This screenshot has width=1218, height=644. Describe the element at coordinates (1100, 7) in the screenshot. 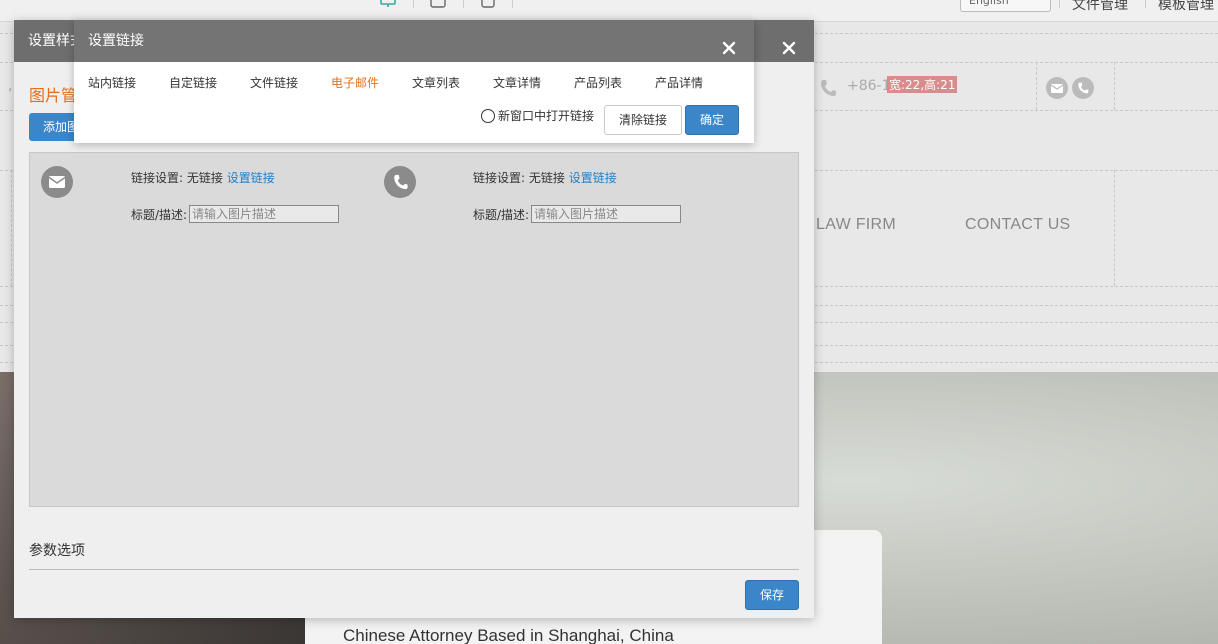

I see `file-manager-link: 文件管理` at that location.